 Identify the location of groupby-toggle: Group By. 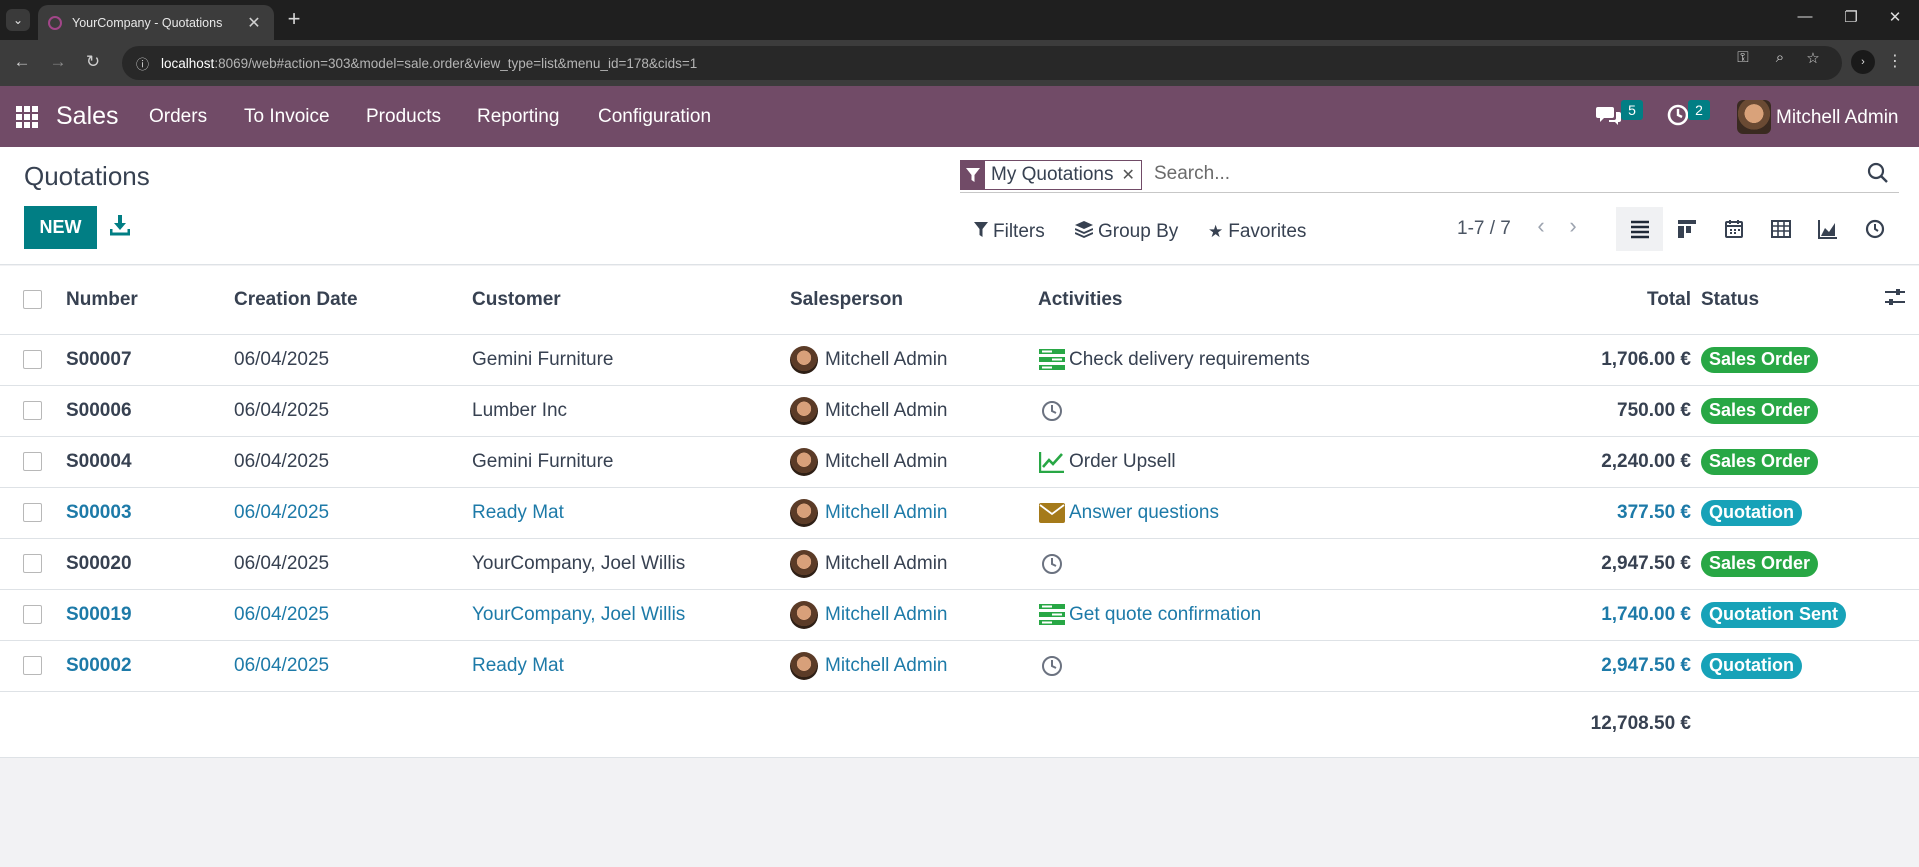
(1126, 232).